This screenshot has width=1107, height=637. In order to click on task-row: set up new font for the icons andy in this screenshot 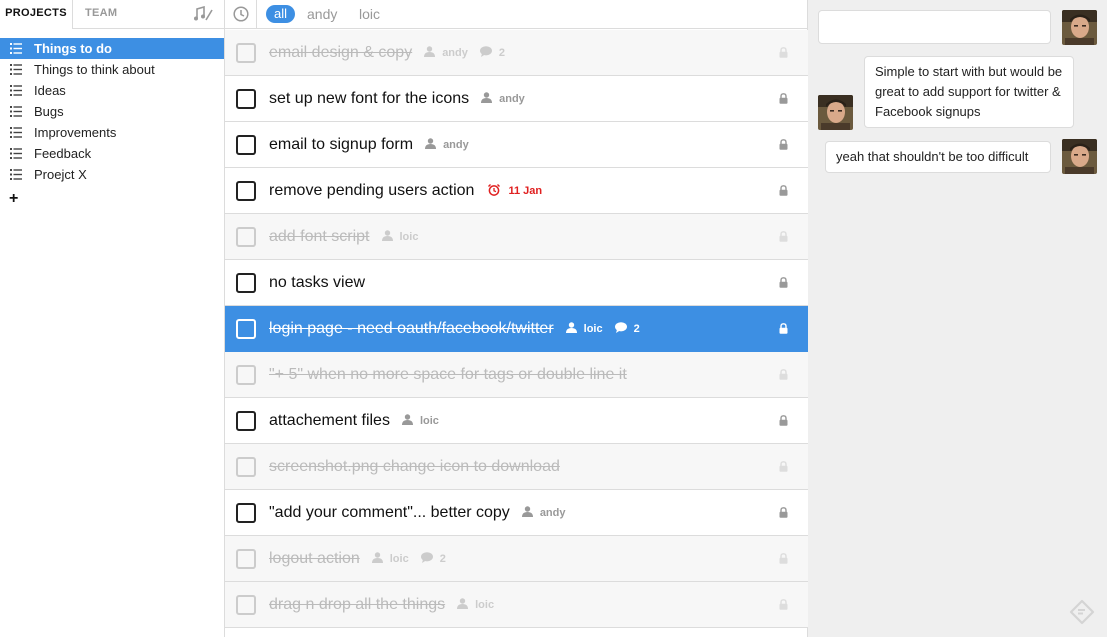, I will do `click(516, 99)`.